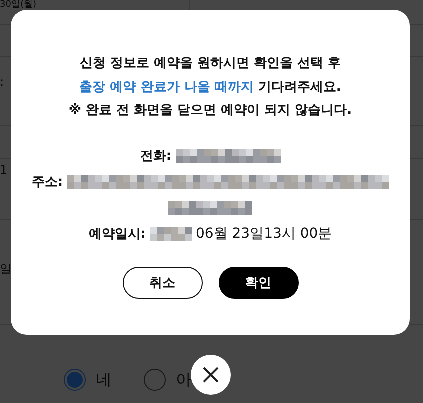 This screenshot has width=423, height=403. I want to click on detail-label: 전화:, so click(156, 156).